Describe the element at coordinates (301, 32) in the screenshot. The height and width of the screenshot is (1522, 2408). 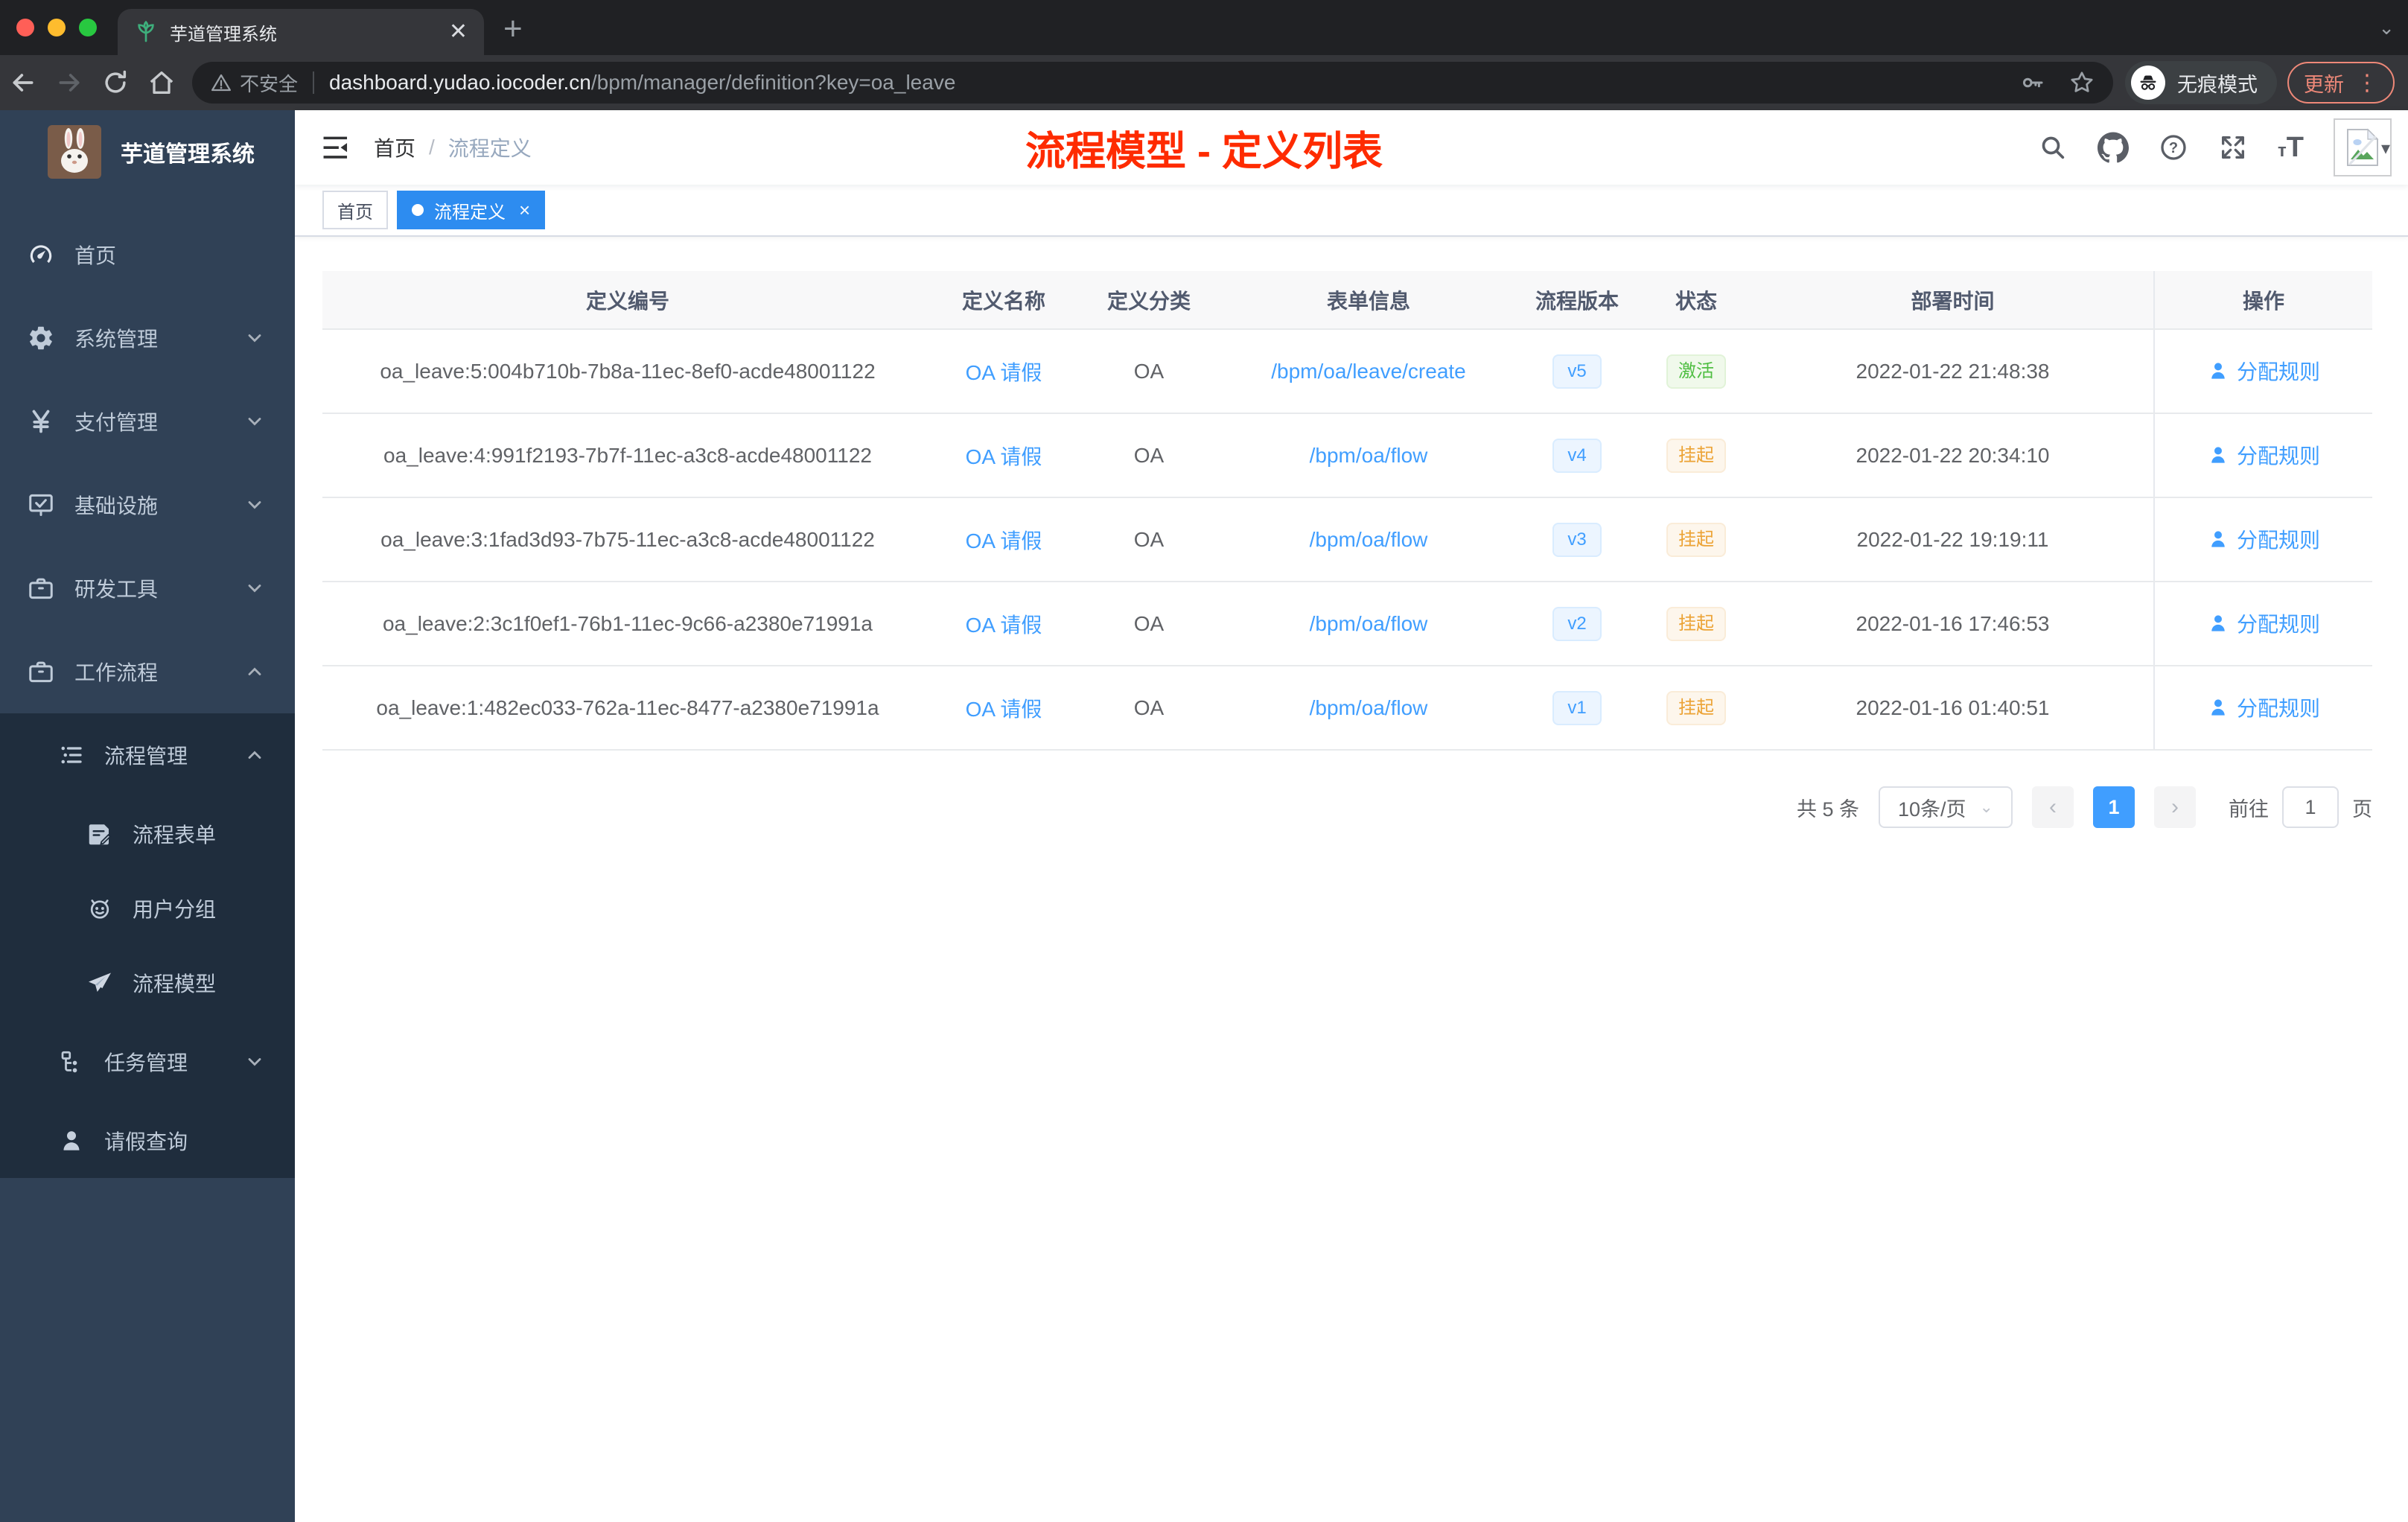
I see `browser-tab: 芋道管理系统 ✕` at that location.